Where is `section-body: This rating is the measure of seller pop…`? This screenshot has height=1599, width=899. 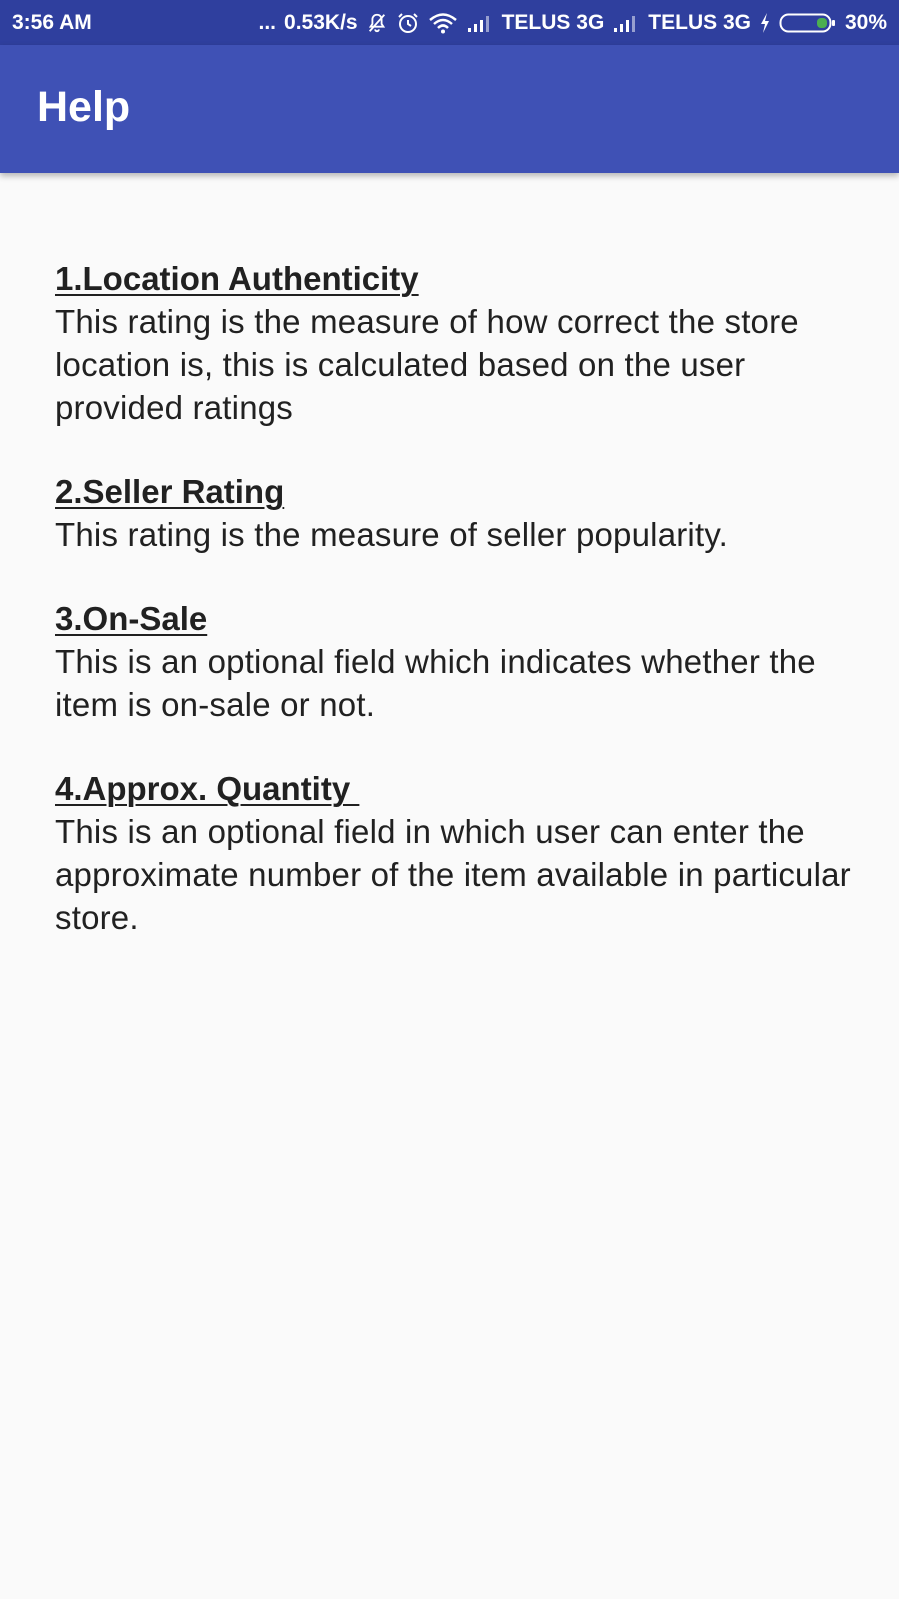 section-body: This rating is the measure of seller pop… is located at coordinates (391, 534).